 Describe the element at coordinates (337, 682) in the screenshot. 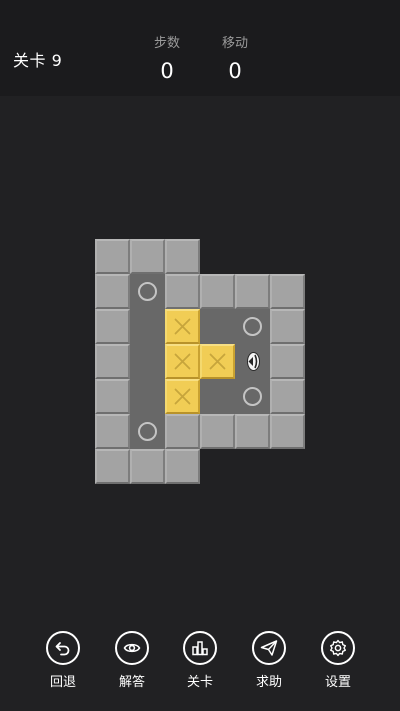

I see `settings-label: 设置` at that location.